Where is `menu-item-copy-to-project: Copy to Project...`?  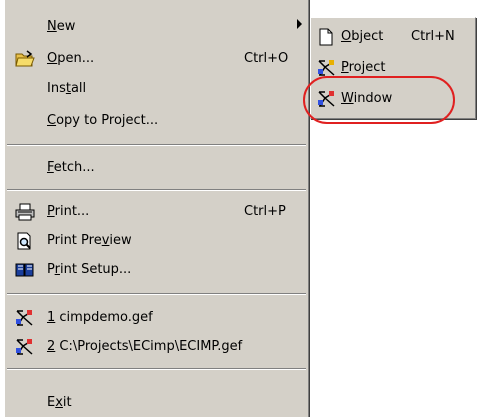 menu-item-copy-to-project: Copy to Project... is located at coordinates (156, 121).